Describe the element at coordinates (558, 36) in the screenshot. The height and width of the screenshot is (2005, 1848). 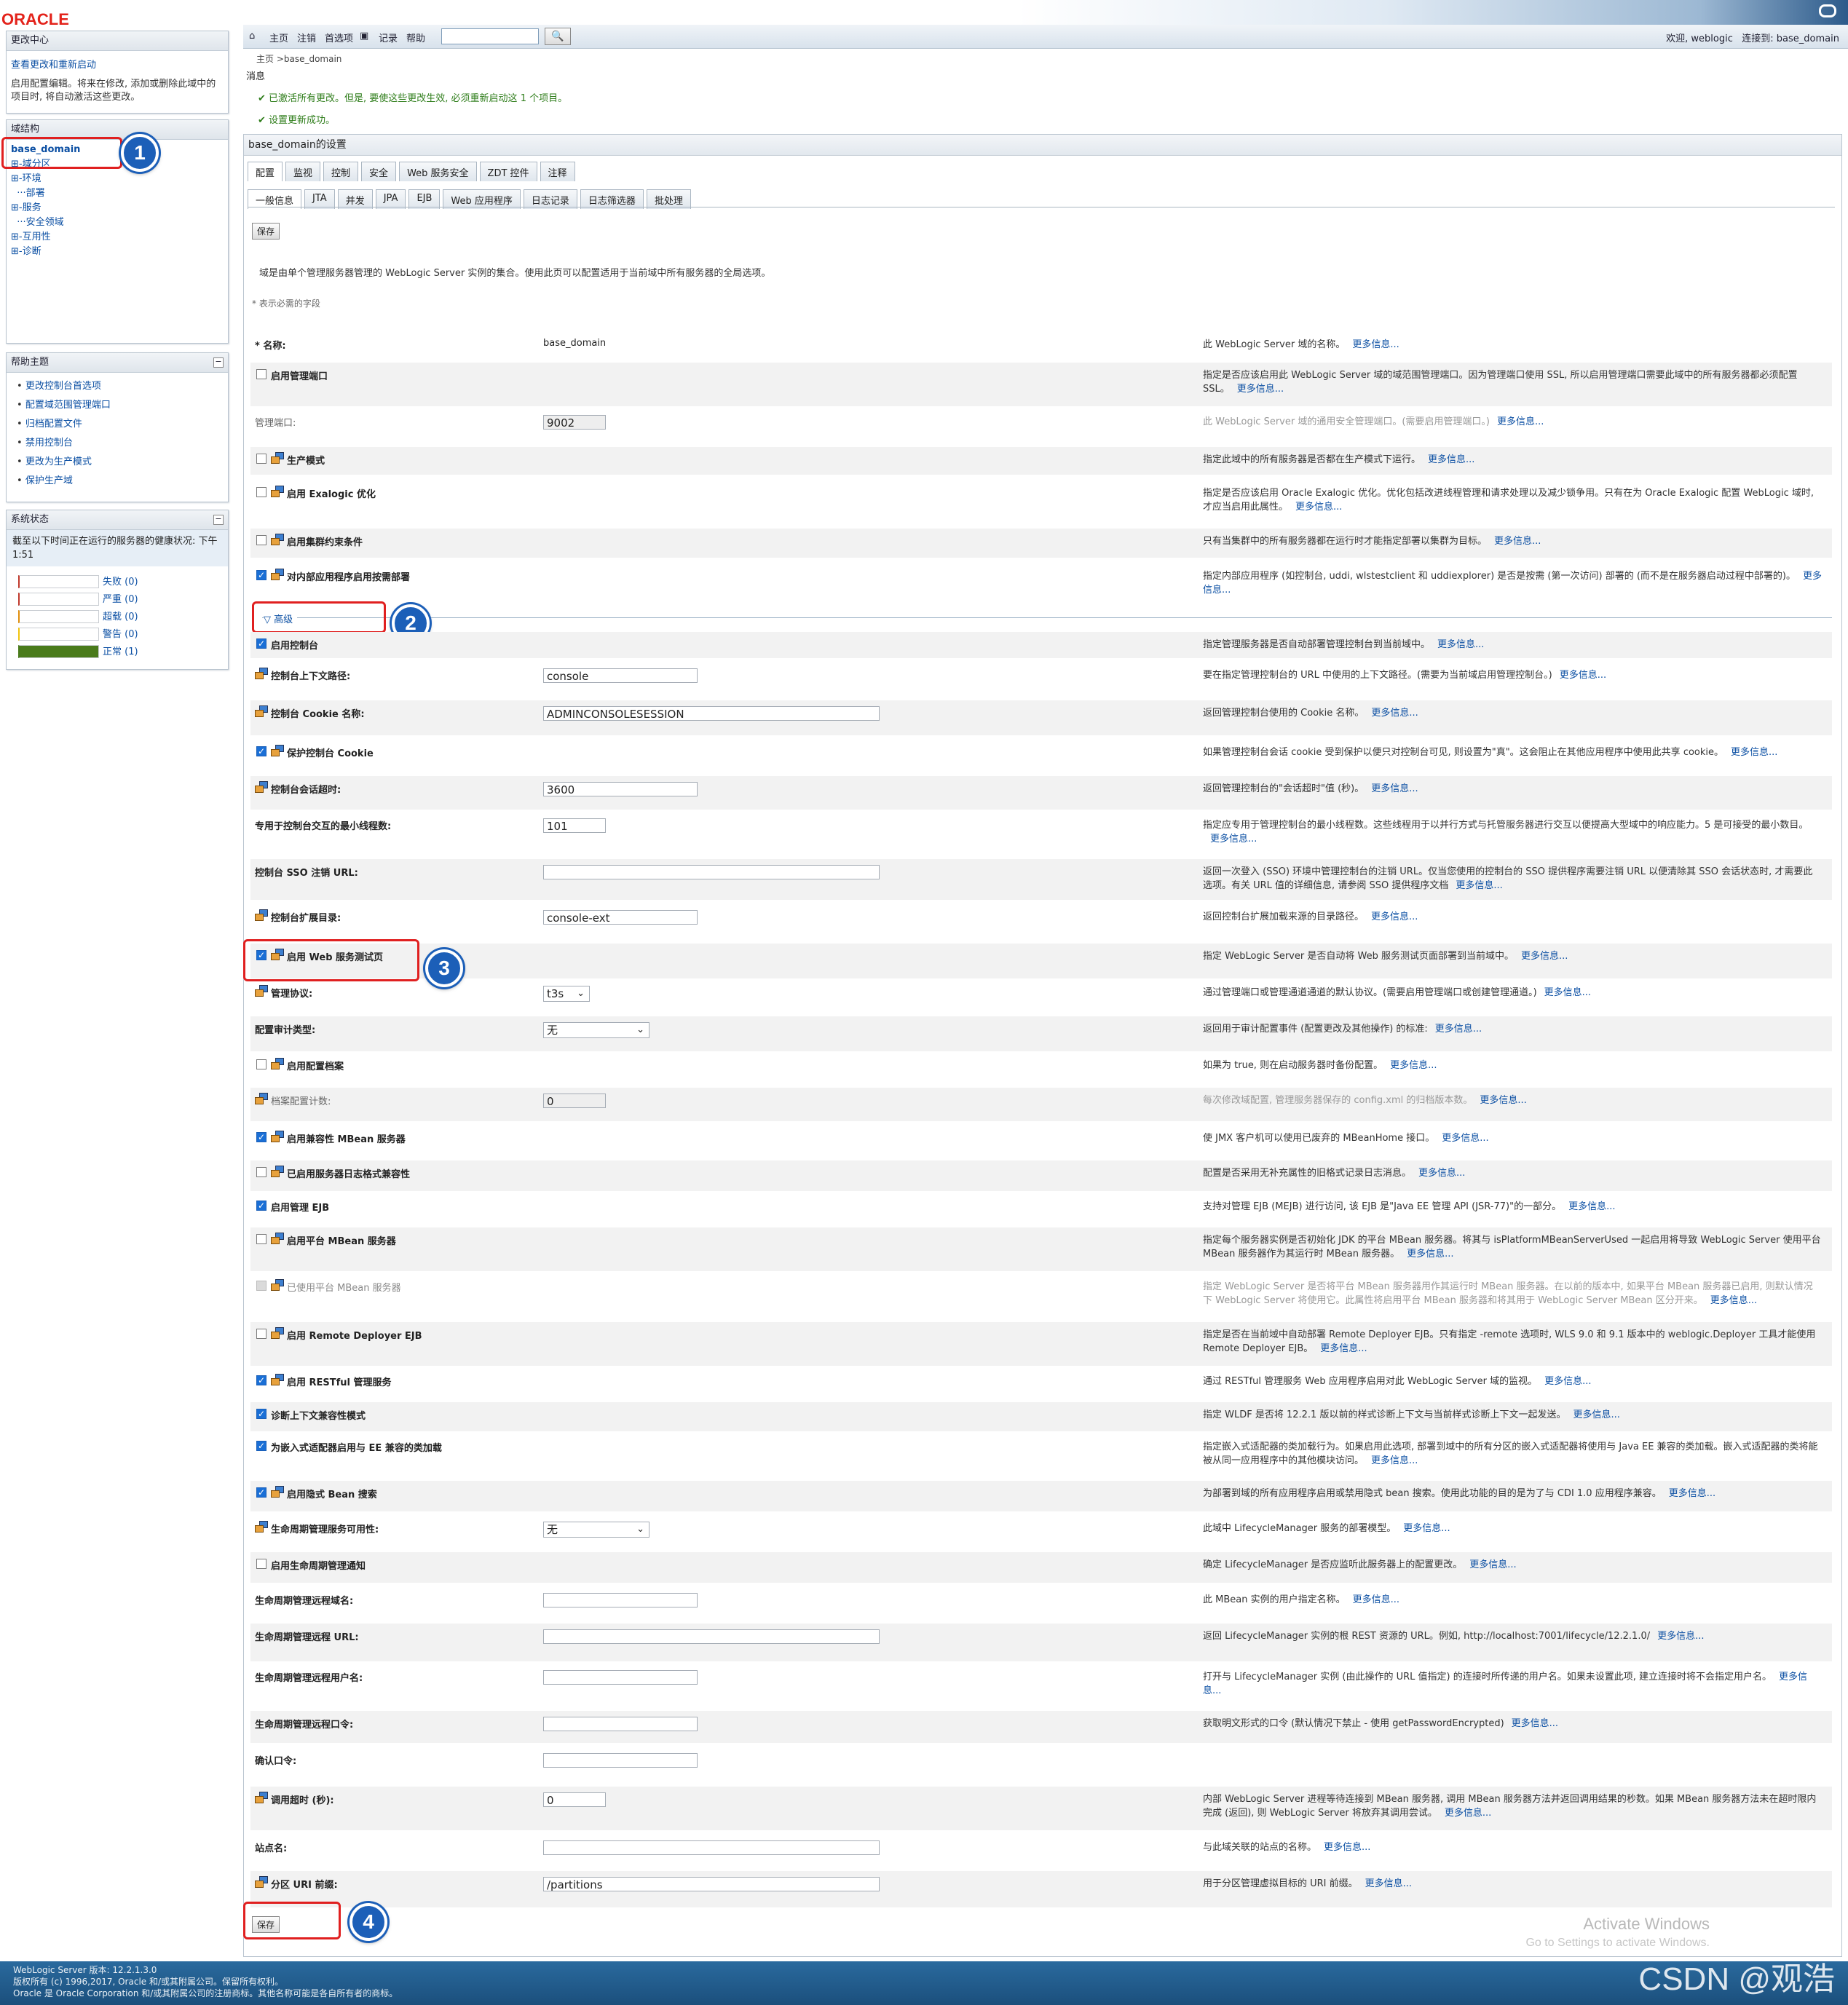
I see `search-icon: 🔍` at that location.